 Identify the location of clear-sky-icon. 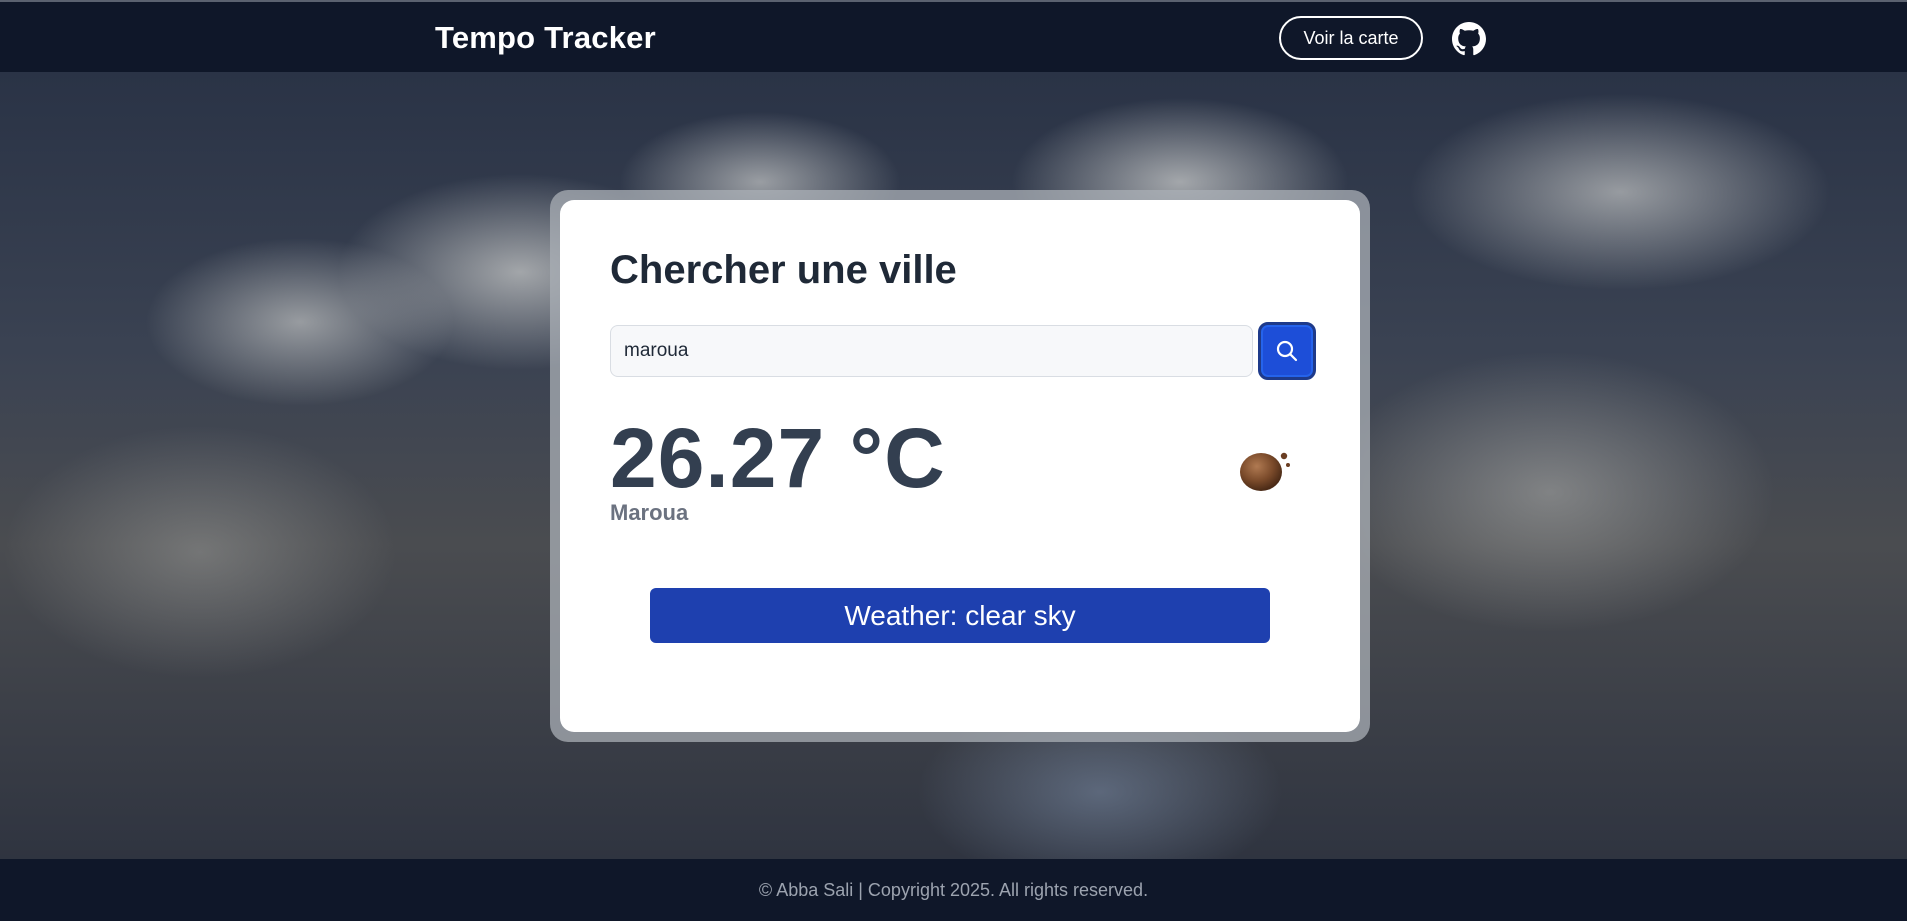
(1265, 471).